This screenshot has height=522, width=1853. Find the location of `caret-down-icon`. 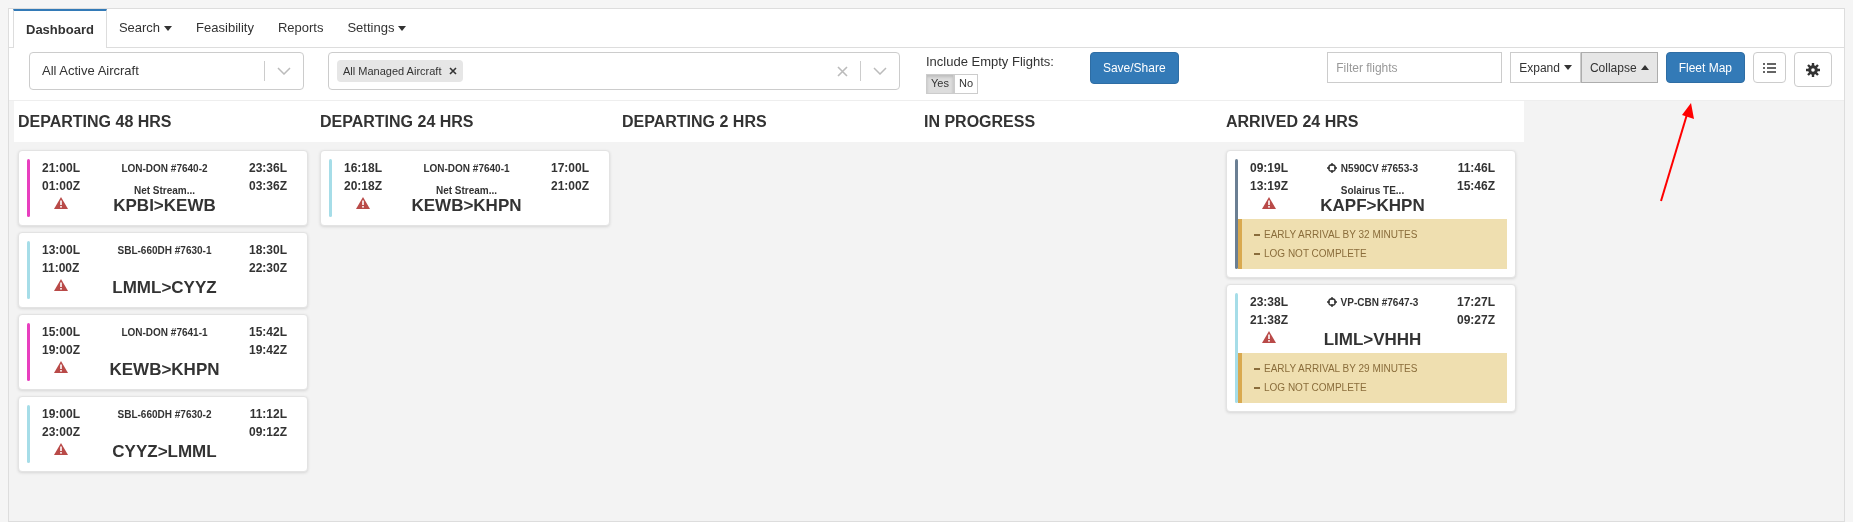

caret-down-icon is located at coordinates (1567, 67).